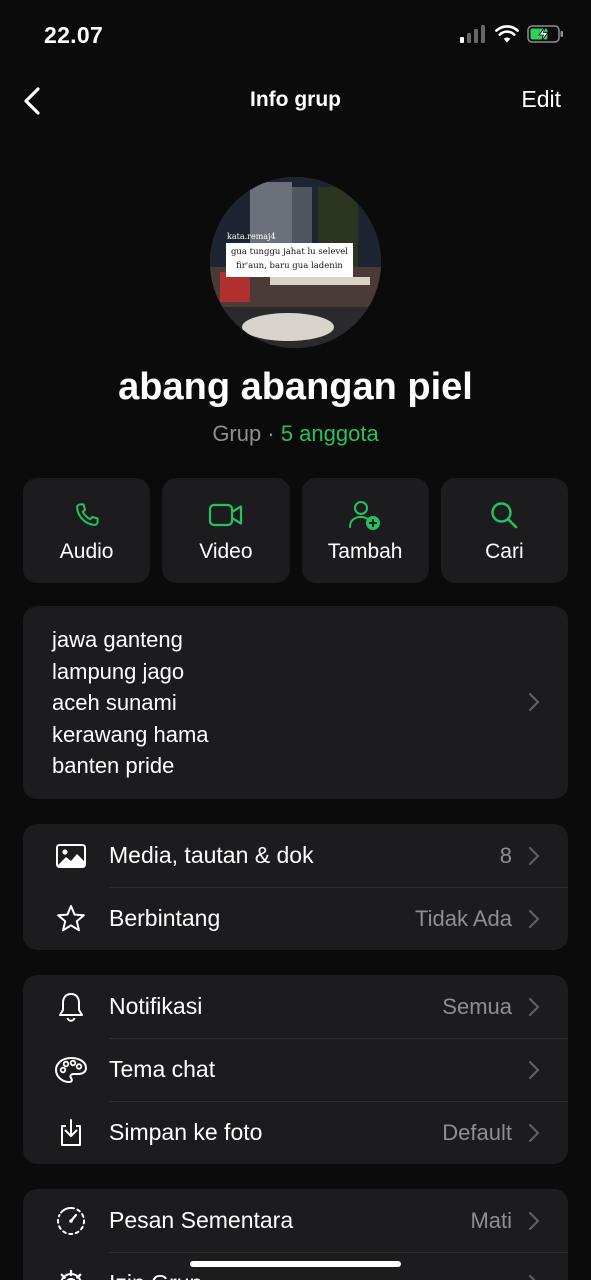 The height and width of the screenshot is (1280, 591). Describe the element at coordinates (201, 1220) in the screenshot. I see `disappearing-messages-label: Pesan Sementara` at that location.